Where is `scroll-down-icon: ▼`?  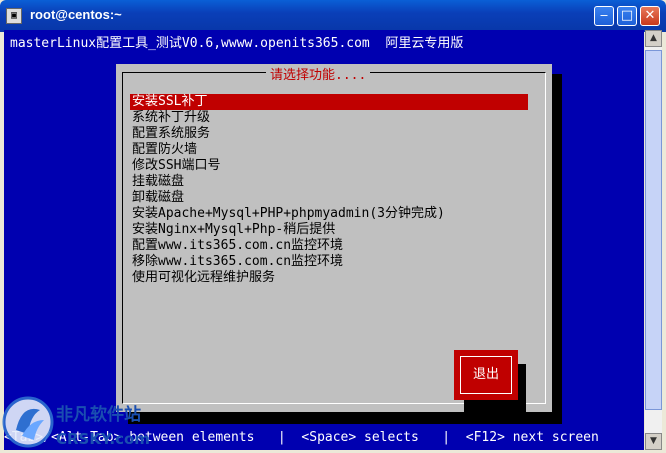 scroll-down-icon: ▼ is located at coordinates (653, 441).